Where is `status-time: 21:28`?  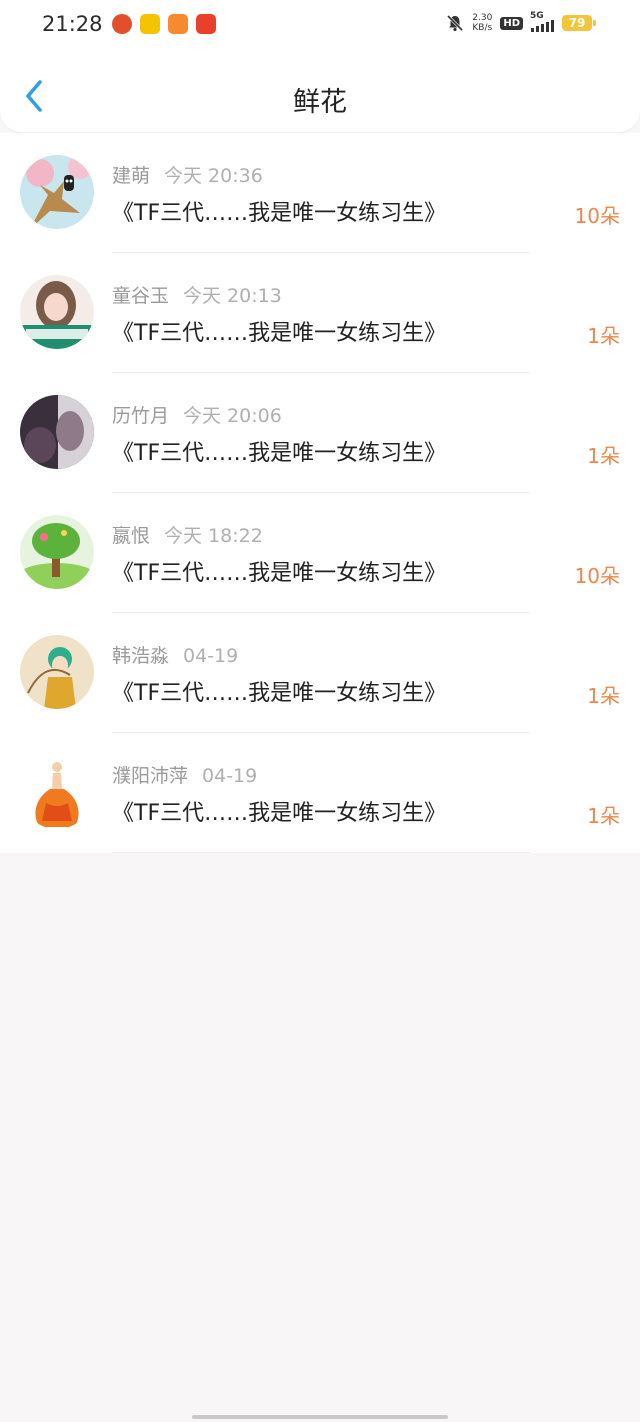 status-time: 21:28 is located at coordinates (72, 24).